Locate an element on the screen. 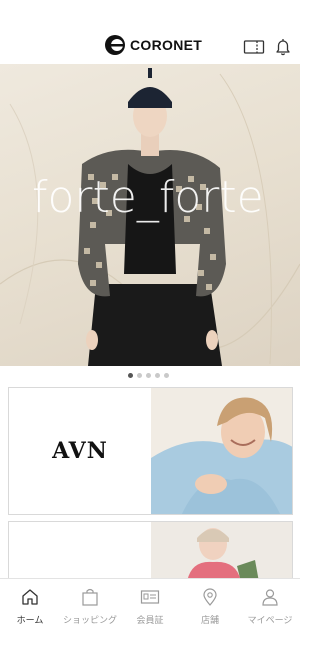  tab-label: マイページ is located at coordinates (270, 621).